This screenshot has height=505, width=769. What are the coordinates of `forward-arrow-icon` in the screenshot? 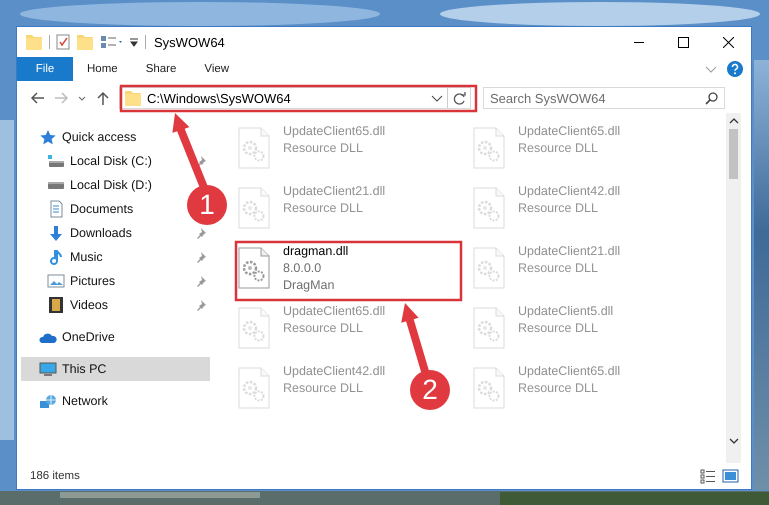 It's located at (61, 98).